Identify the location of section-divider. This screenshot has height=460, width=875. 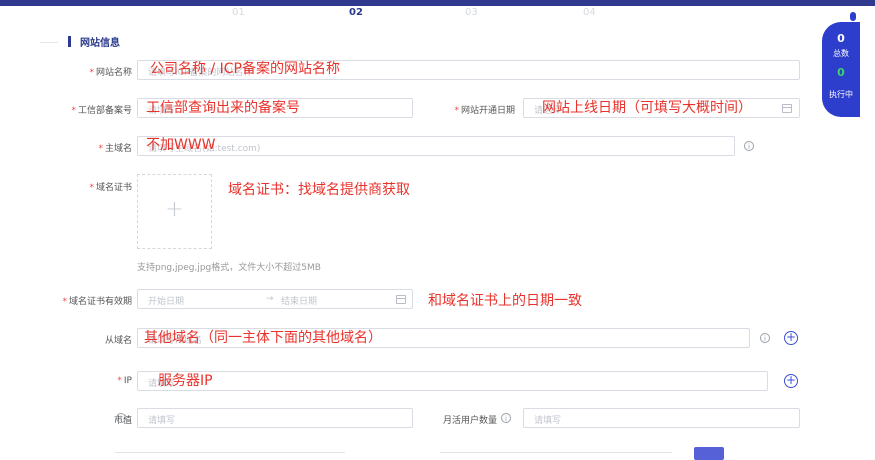
(49, 42).